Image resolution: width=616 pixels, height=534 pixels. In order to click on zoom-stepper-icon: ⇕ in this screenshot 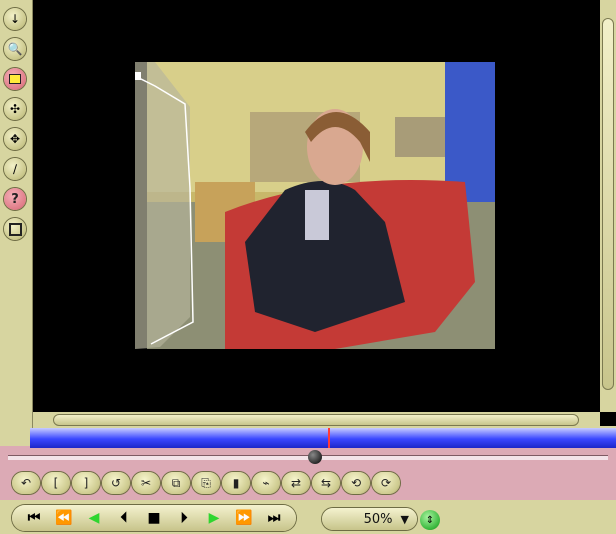, I will do `click(430, 520)`.